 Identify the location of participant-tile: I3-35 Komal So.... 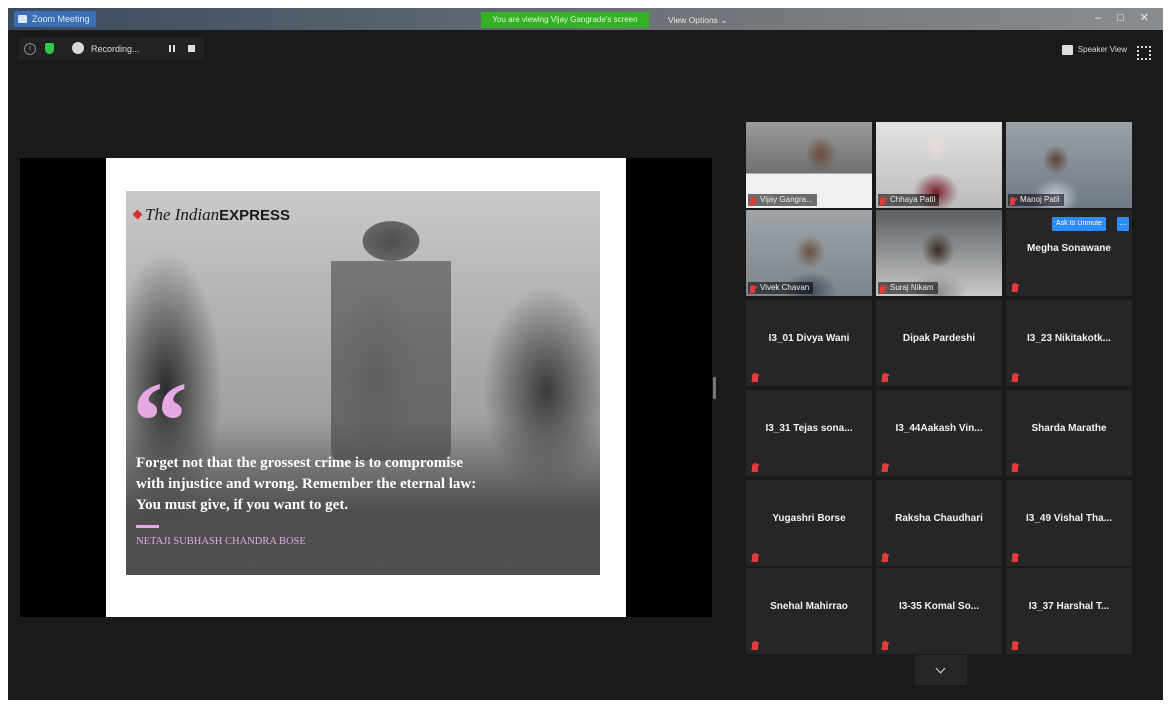
(939, 611).